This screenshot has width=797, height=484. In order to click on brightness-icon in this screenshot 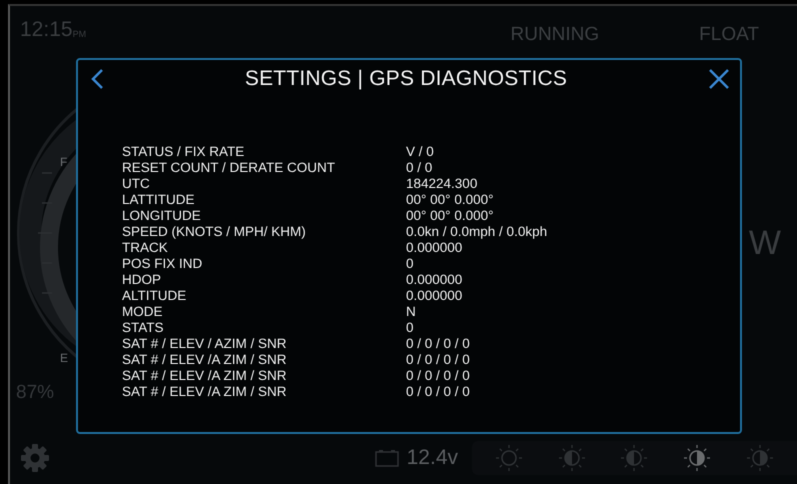, I will do `click(697, 458)`.